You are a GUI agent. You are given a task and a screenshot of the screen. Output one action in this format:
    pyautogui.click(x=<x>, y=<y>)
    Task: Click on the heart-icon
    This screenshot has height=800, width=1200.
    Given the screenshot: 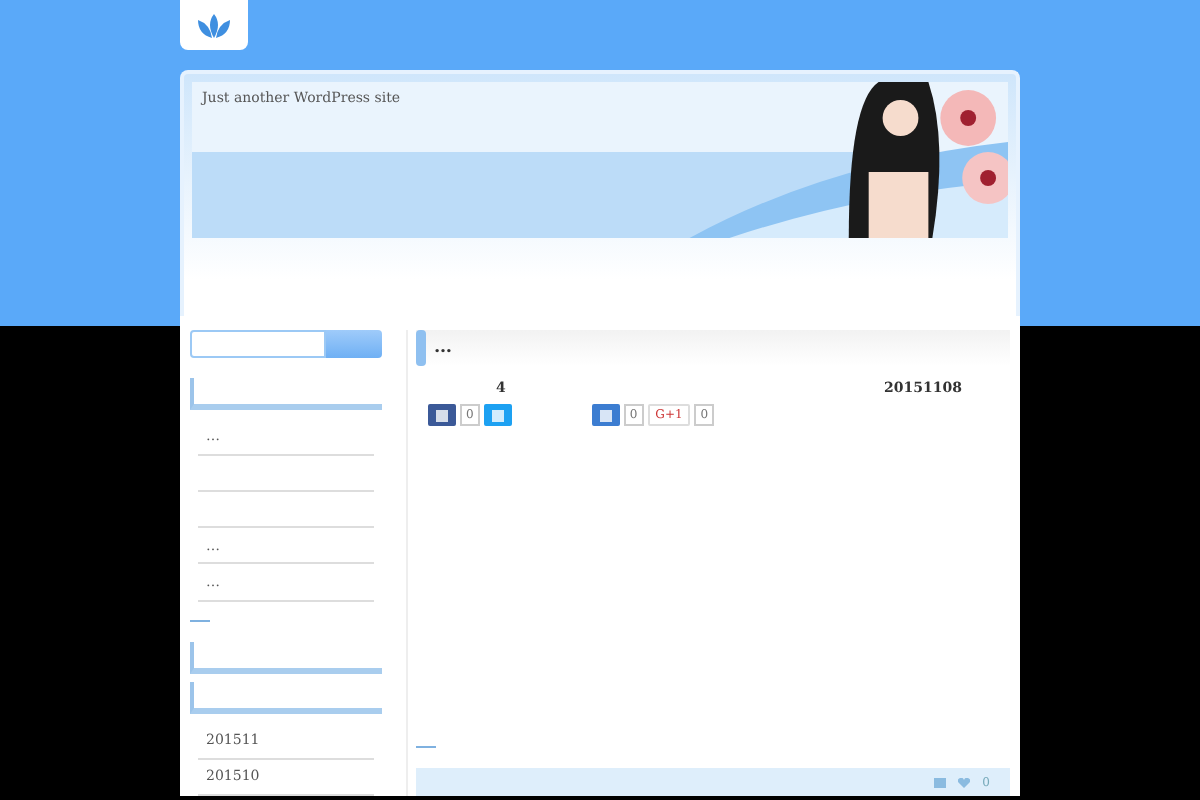 What is the action you would take?
    pyautogui.click(x=964, y=782)
    